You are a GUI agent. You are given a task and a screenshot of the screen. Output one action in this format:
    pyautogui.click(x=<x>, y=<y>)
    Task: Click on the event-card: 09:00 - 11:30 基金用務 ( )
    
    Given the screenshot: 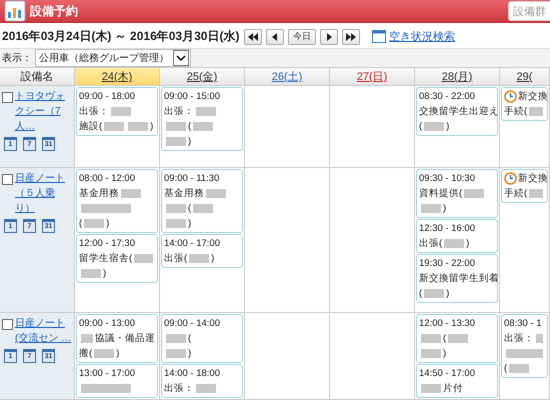 What is the action you would take?
    pyautogui.click(x=202, y=201)
    